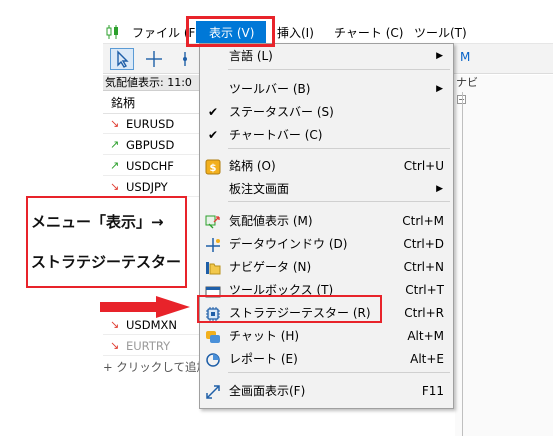 The image size is (553, 436). I want to click on symbol-name: EURTRY, so click(148, 346).